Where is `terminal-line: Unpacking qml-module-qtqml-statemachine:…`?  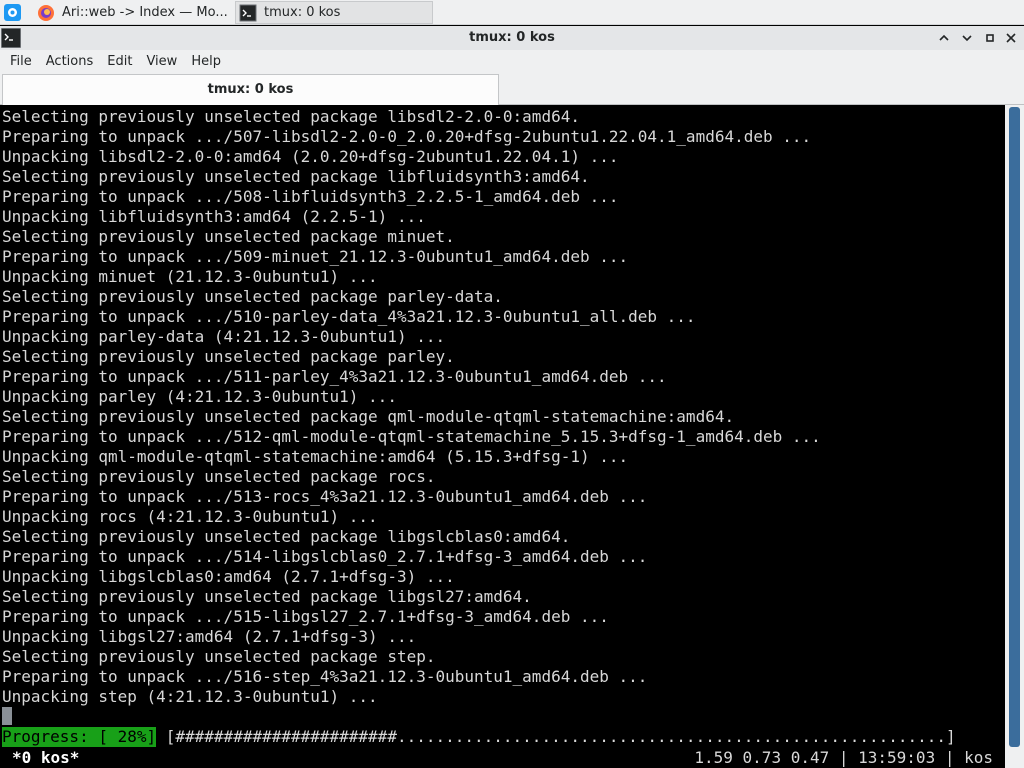 terminal-line: Unpacking qml-module-qtqml-statemachine:… is located at coordinates (315, 456).